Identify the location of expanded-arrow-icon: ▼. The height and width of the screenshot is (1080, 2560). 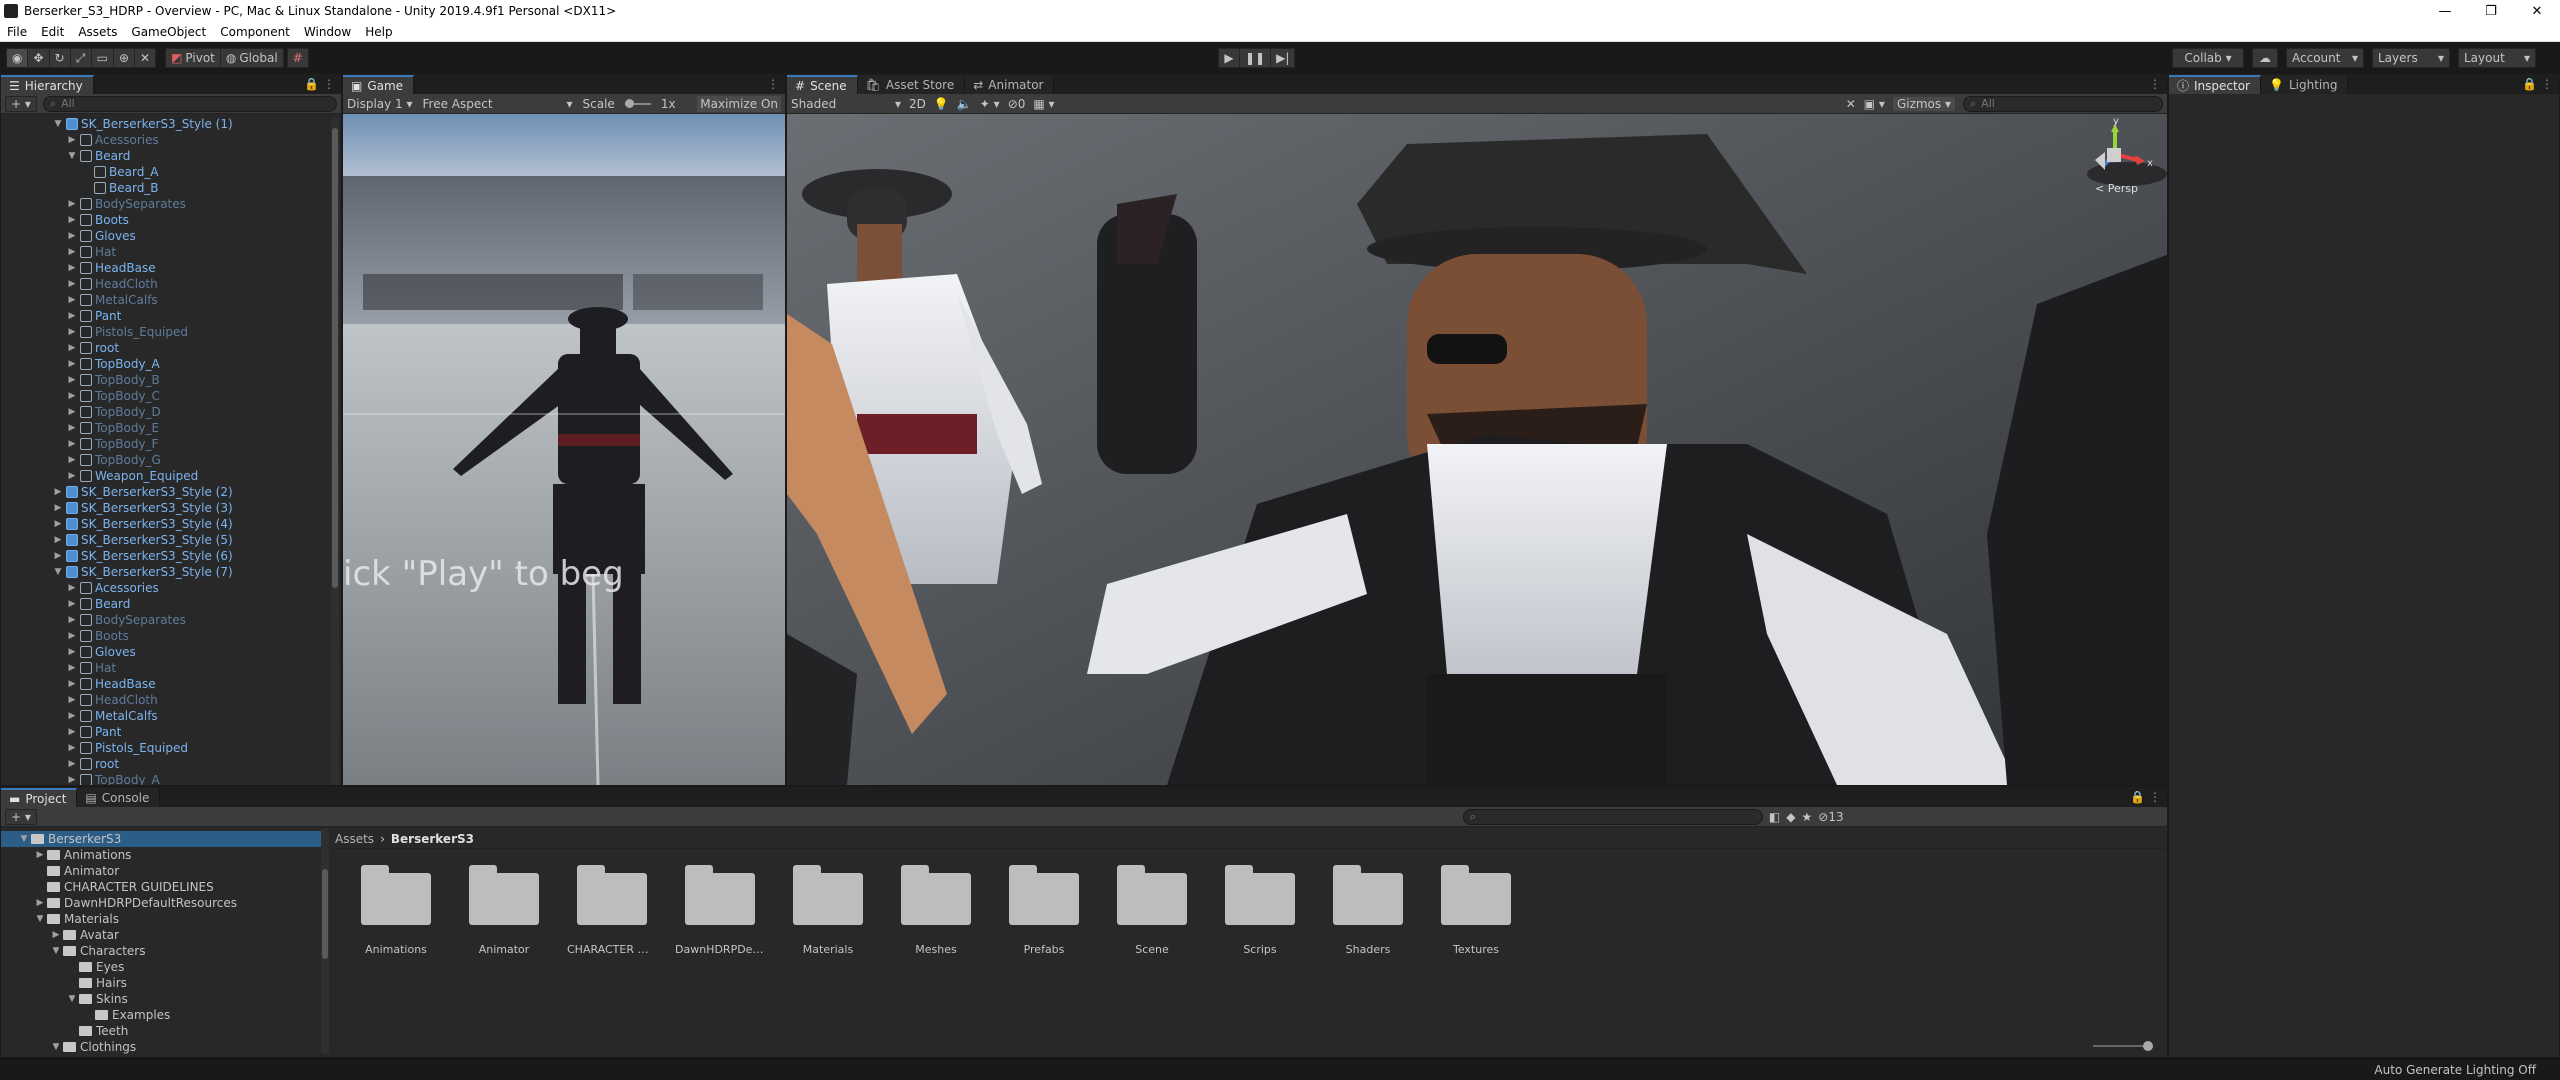
(58, 124).